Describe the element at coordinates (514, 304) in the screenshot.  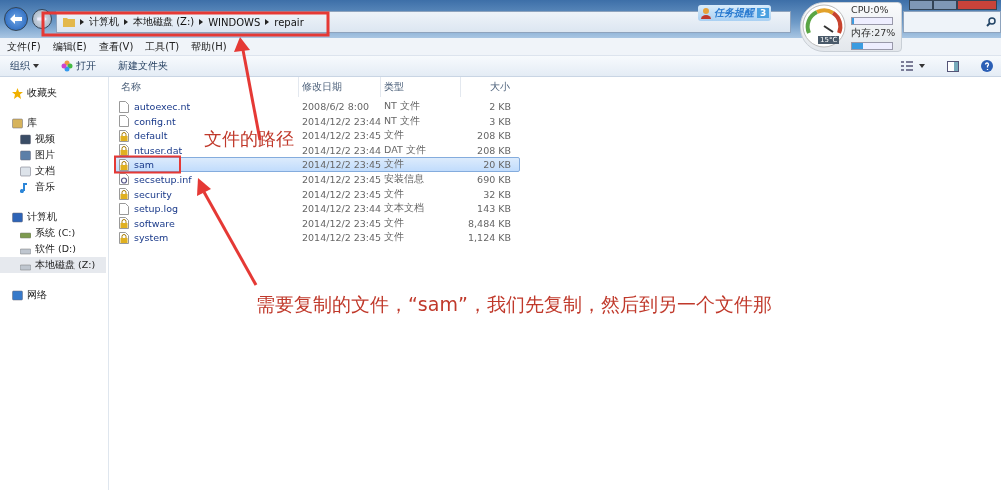
I see `annotation-text: 需要复制的文件，“sam”，我们先复制，然后到另一个文件那` at that location.